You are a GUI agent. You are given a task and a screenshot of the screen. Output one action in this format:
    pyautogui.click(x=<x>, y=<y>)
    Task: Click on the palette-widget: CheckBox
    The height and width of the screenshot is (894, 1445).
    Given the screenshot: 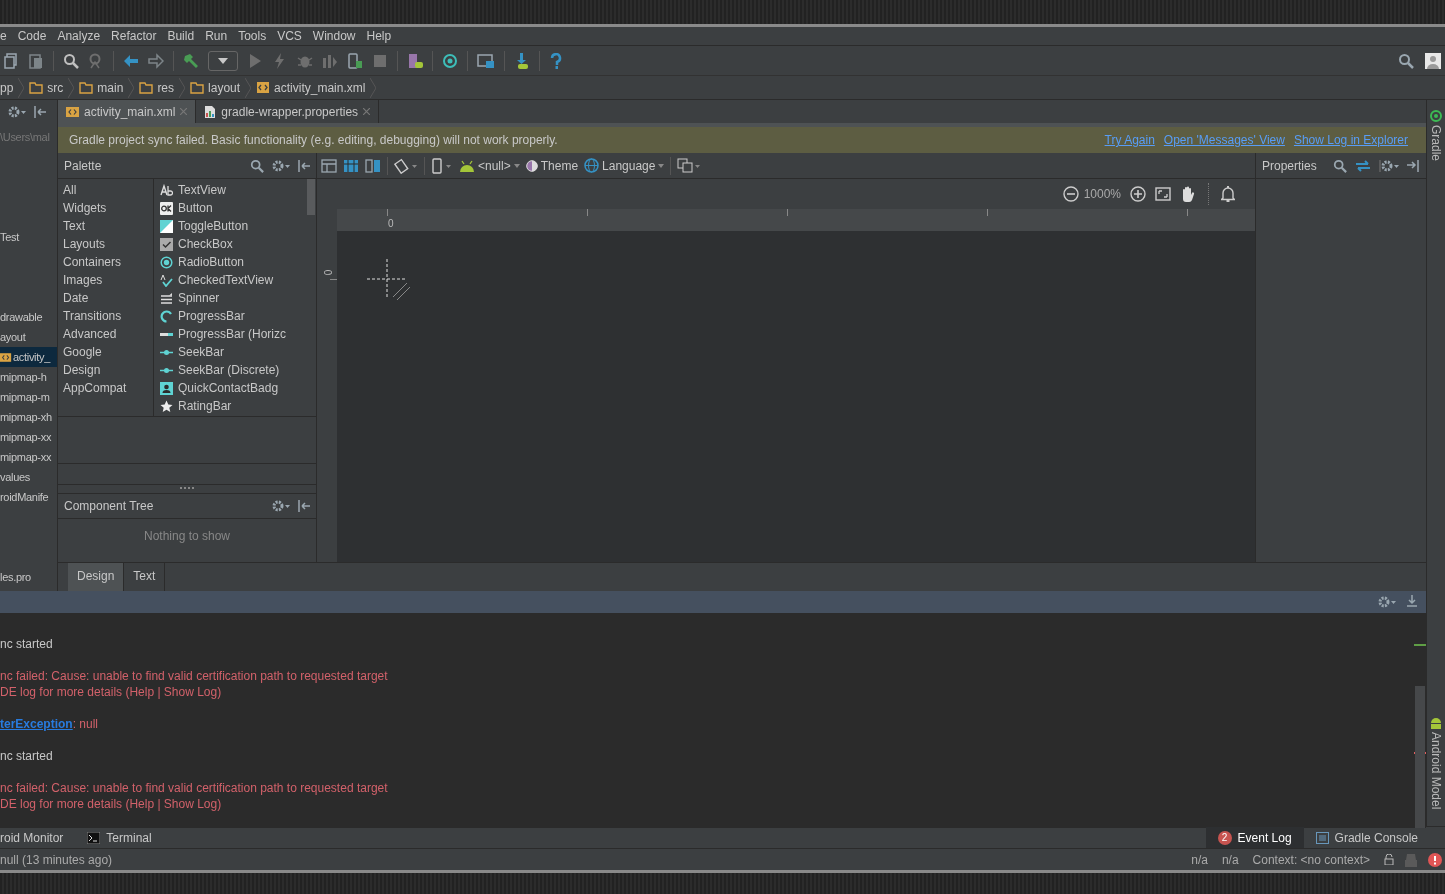 What is the action you would take?
    pyautogui.click(x=233, y=244)
    